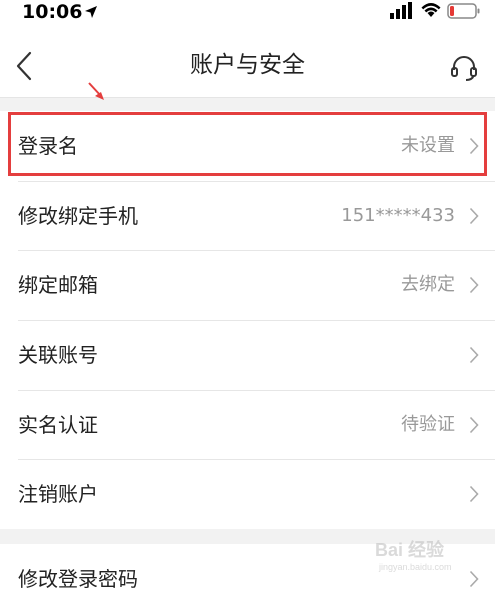 This screenshot has width=495, height=595. Describe the element at coordinates (398, 215) in the screenshot. I see `row-value: 151*****433` at that location.